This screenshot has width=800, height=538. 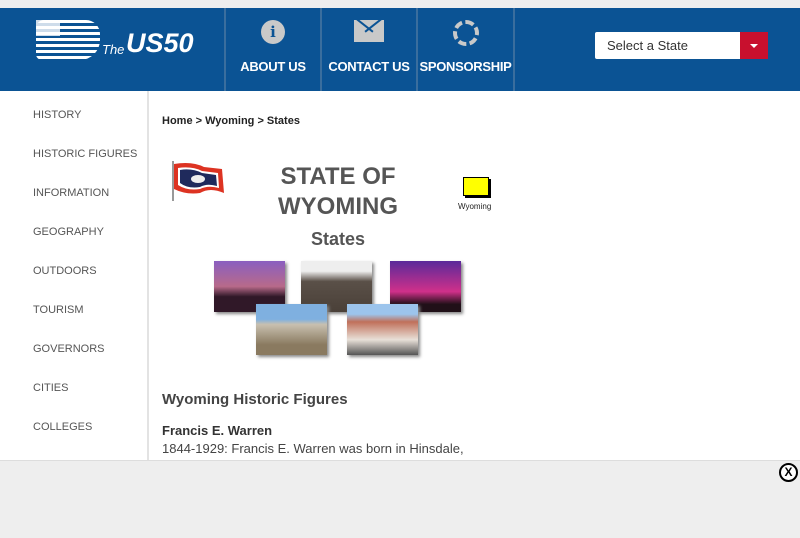 What do you see at coordinates (465, 33) in the screenshot?
I see `cycle-icon` at bounding box center [465, 33].